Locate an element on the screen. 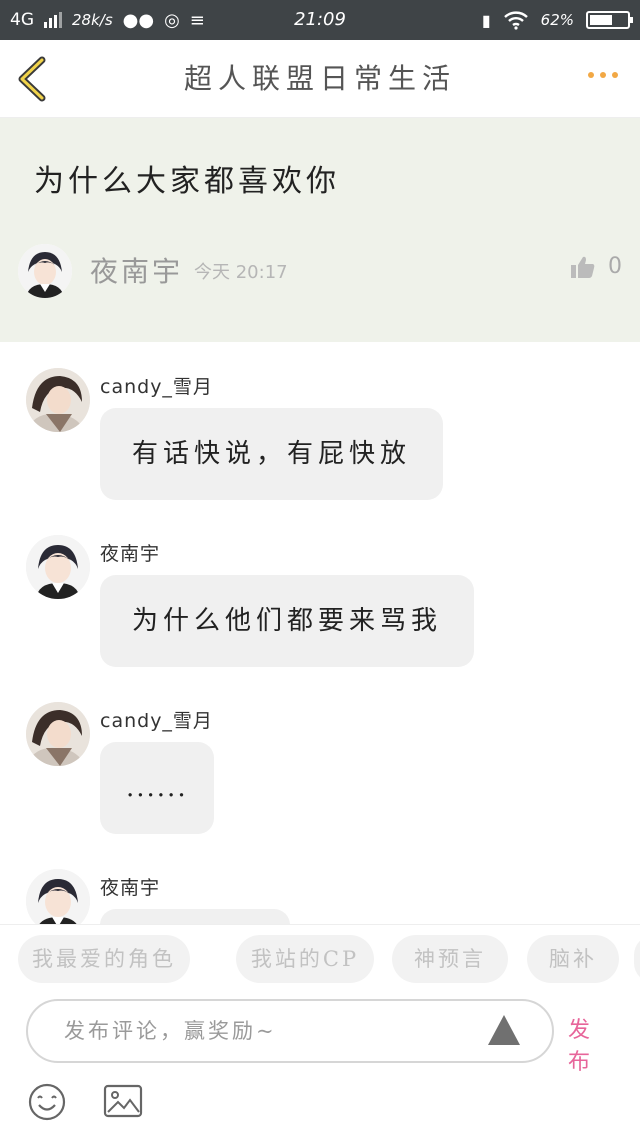  battery-percent: 62% is located at coordinates (557, 20).